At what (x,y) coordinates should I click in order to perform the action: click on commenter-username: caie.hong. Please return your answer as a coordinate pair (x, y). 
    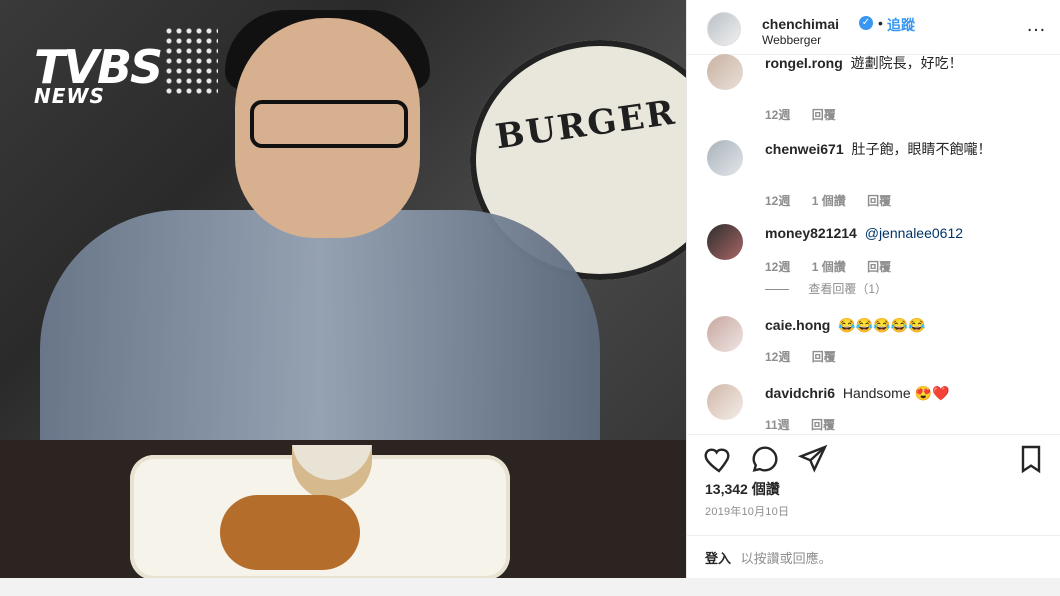
    Looking at the image, I should click on (797, 325).